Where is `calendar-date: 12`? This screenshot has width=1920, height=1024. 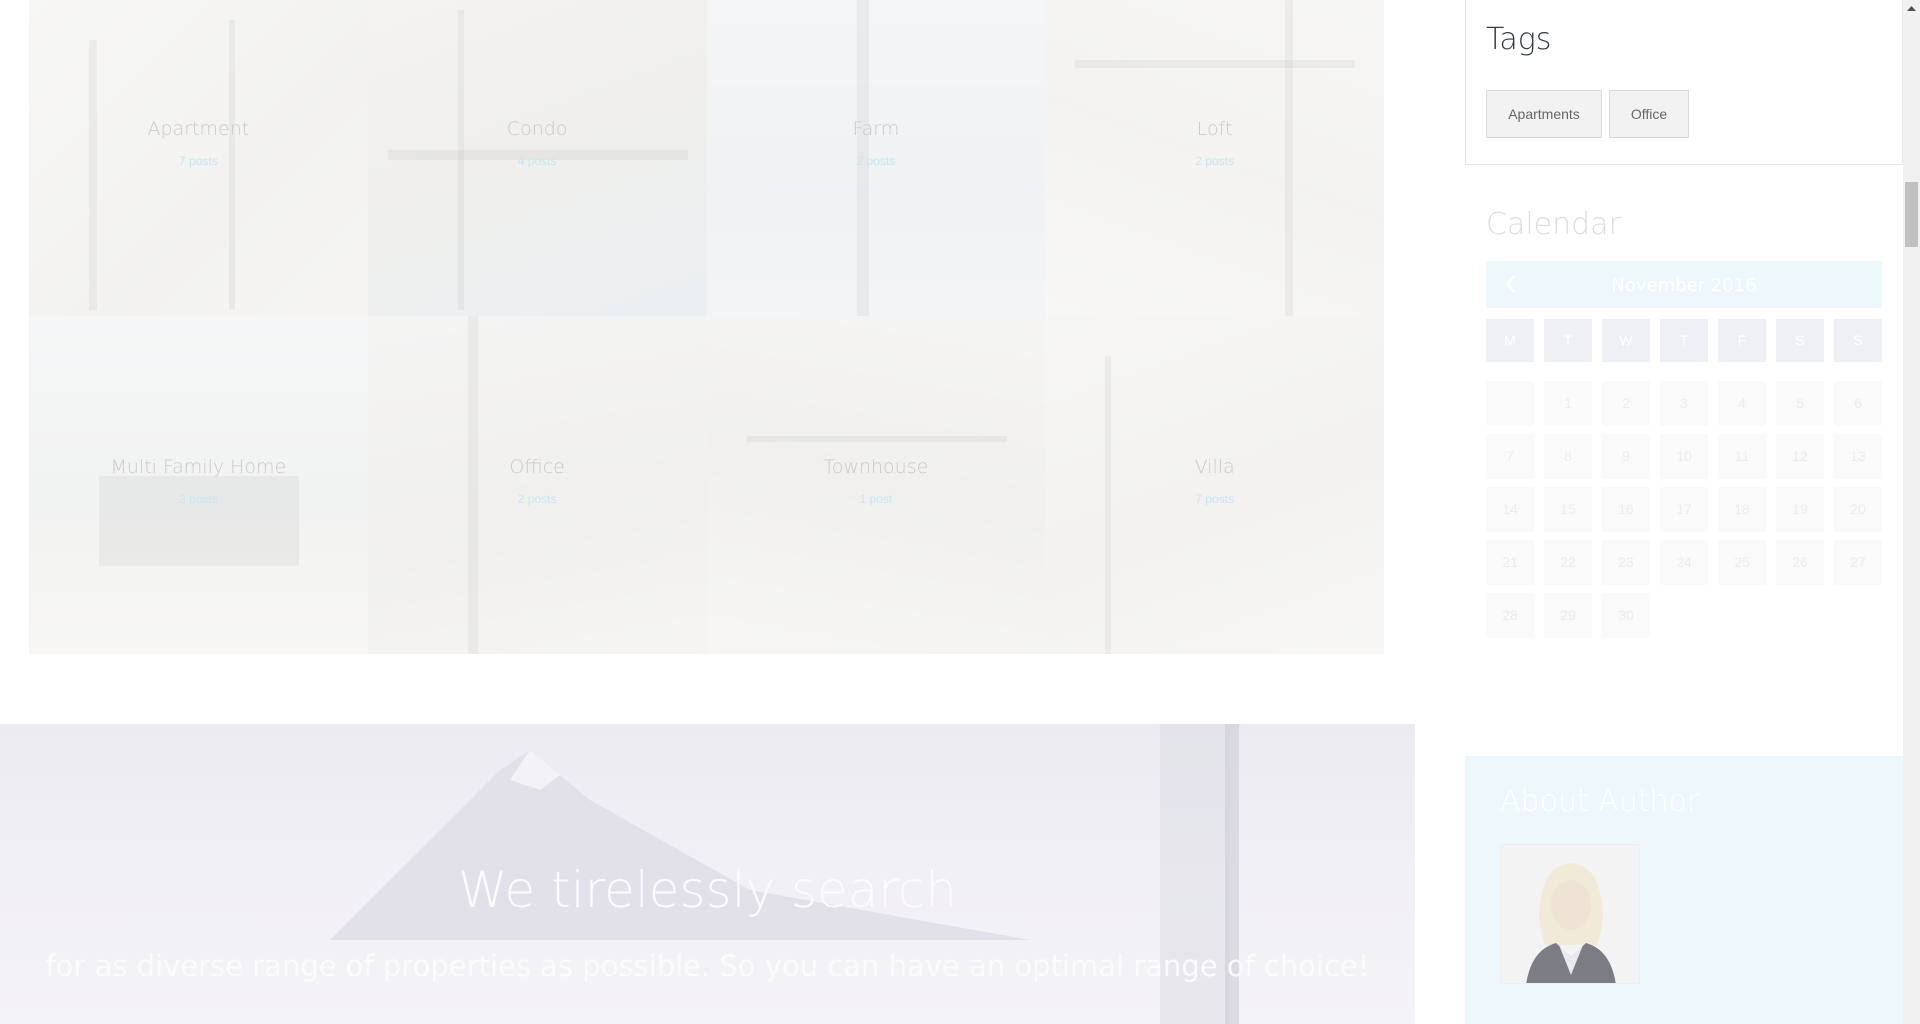 calendar-date: 12 is located at coordinates (1800, 456).